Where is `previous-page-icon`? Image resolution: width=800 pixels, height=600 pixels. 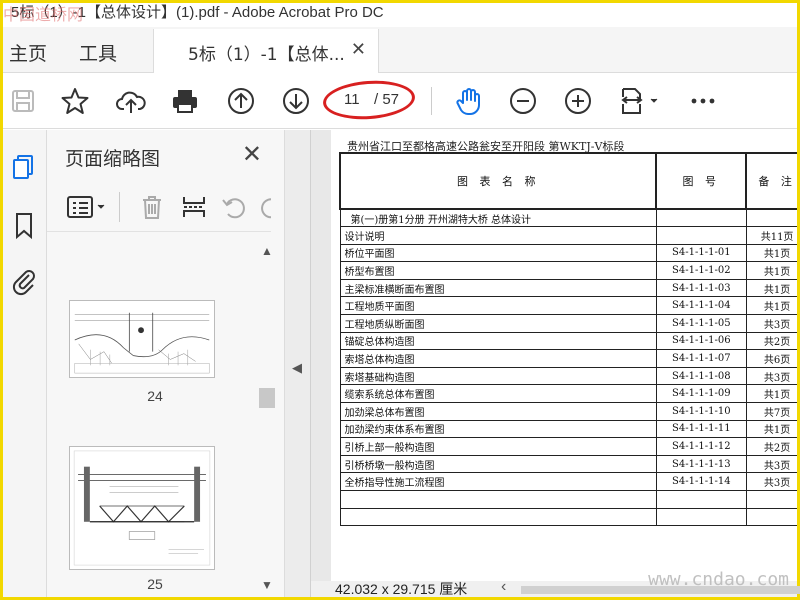 previous-page-icon is located at coordinates (241, 101).